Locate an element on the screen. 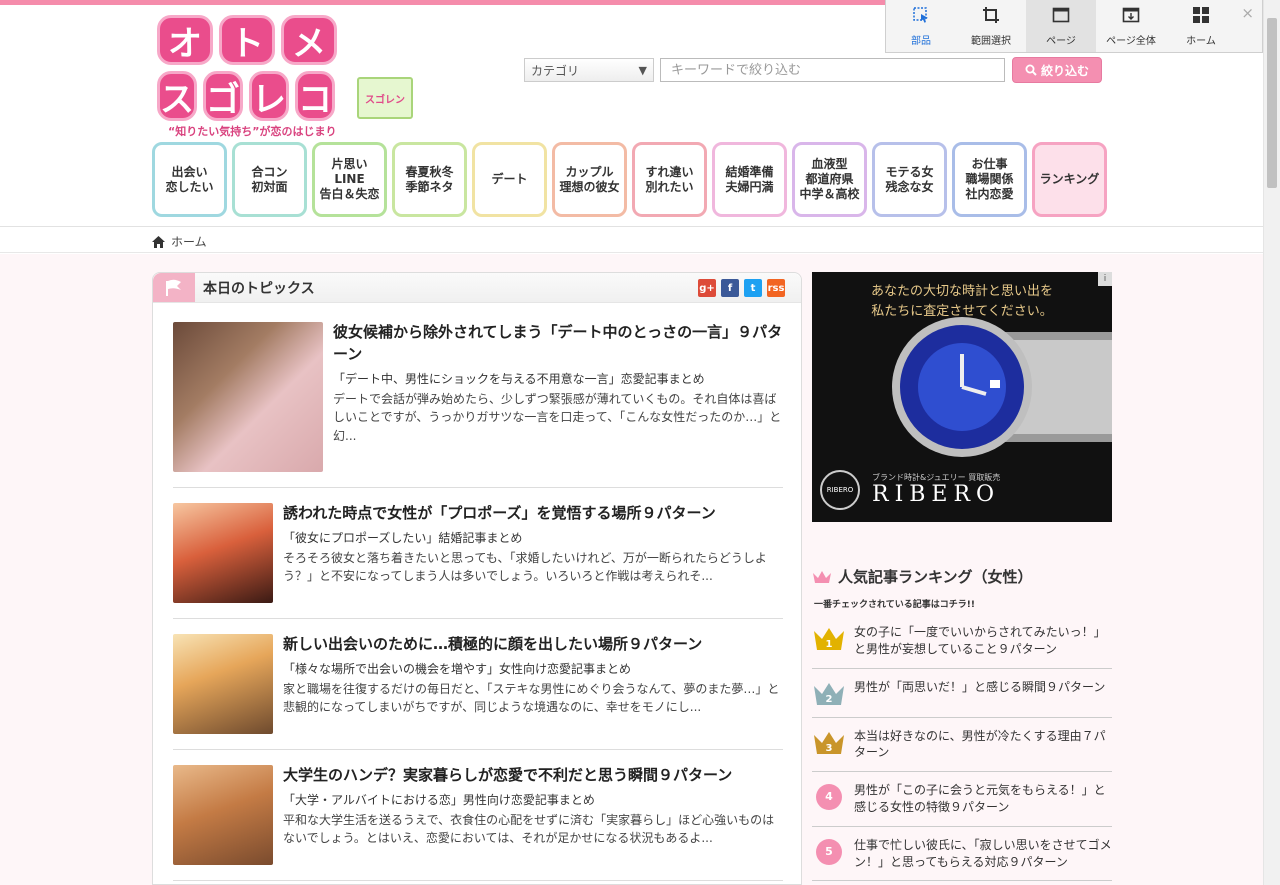 Image resolution: width=1280 pixels, height=885 pixels. flag-icon is located at coordinates (174, 287).